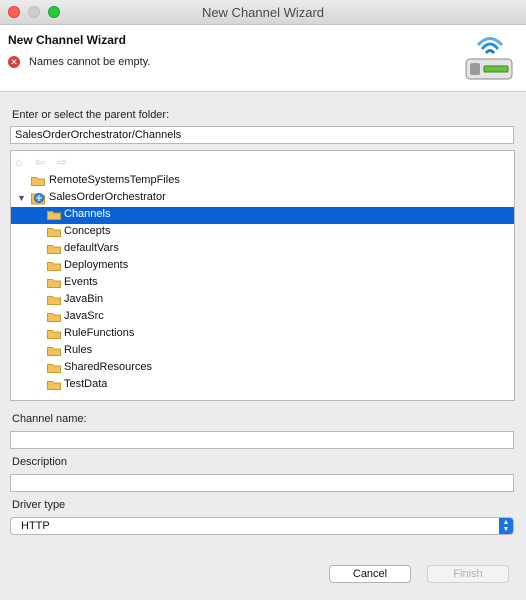  What do you see at coordinates (262, 181) in the screenshot?
I see `tree-item-remotesystemstempfiles: RemoteSystemsTempFiles` at bounding box center [262, 181].